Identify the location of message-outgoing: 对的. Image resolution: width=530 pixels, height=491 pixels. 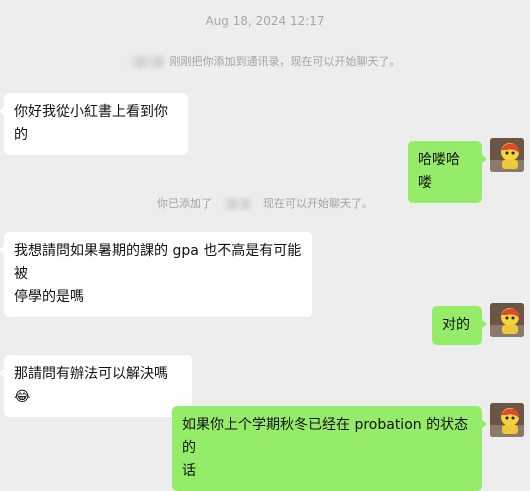
(459, 325).